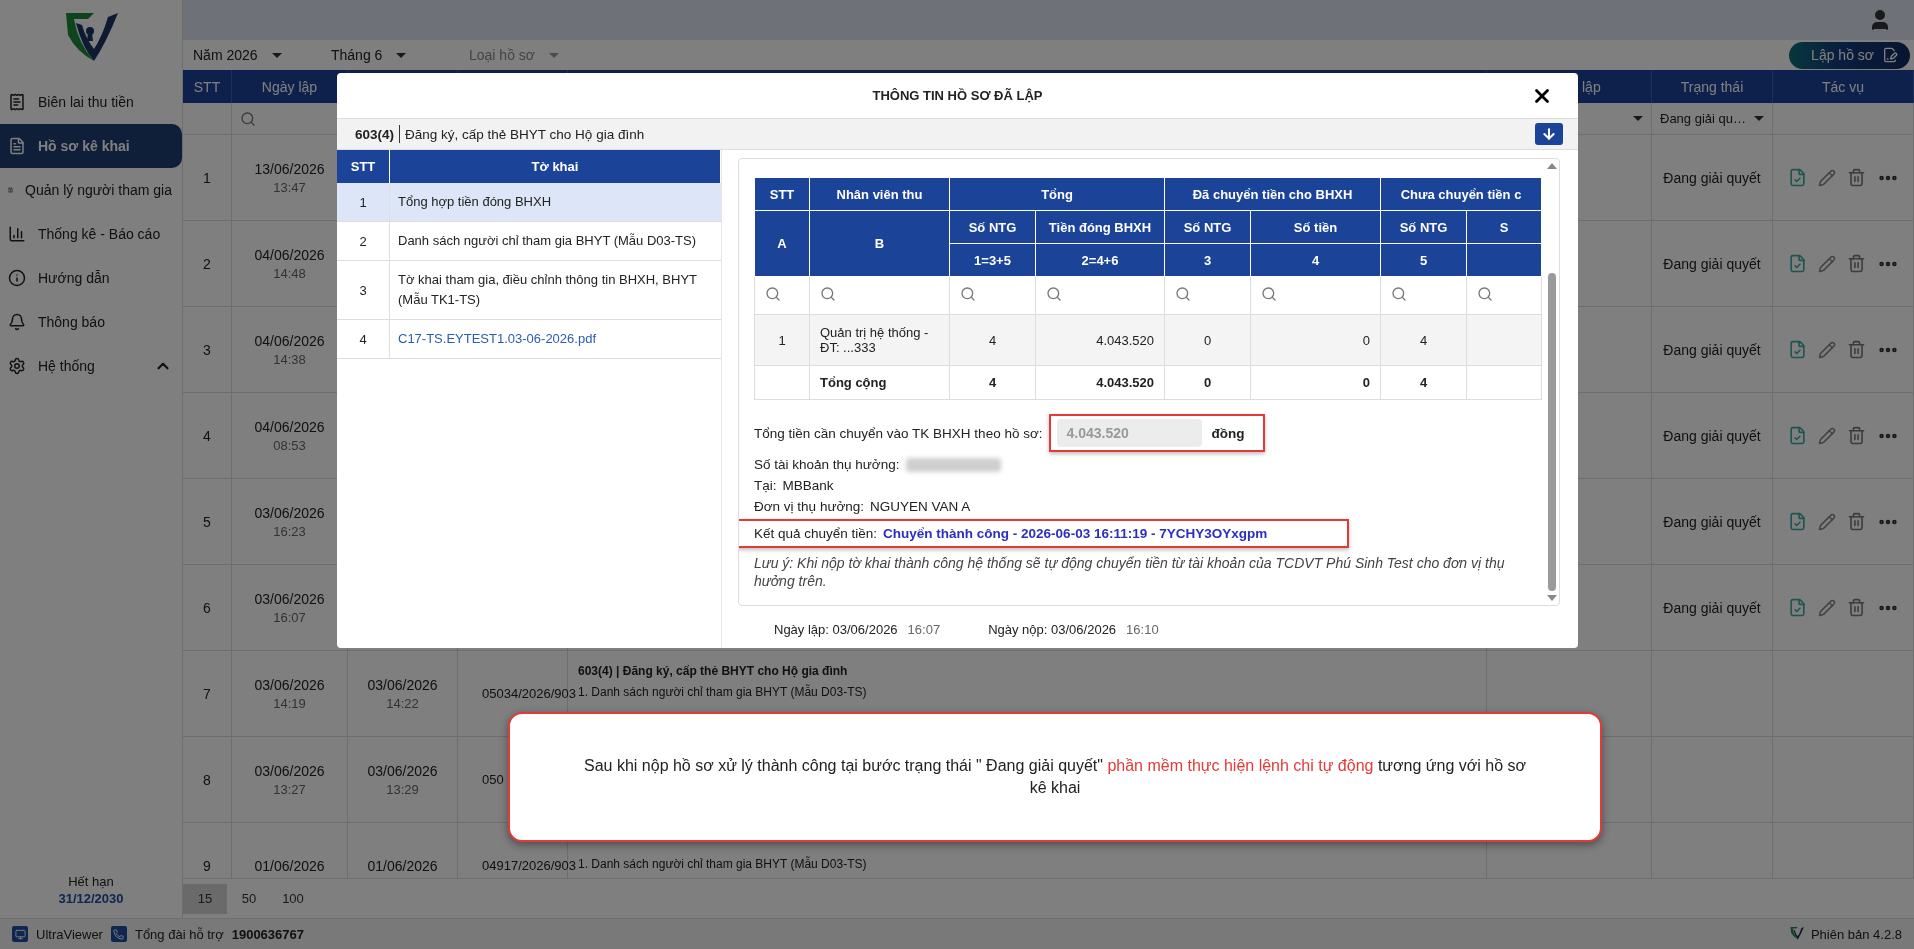 This screenshot has width=1914, height=949. What do you see at coordinates (1843, 86) in the screenshot?
I see `column-header: Tác vụ` at bounding box center [1843, 86].